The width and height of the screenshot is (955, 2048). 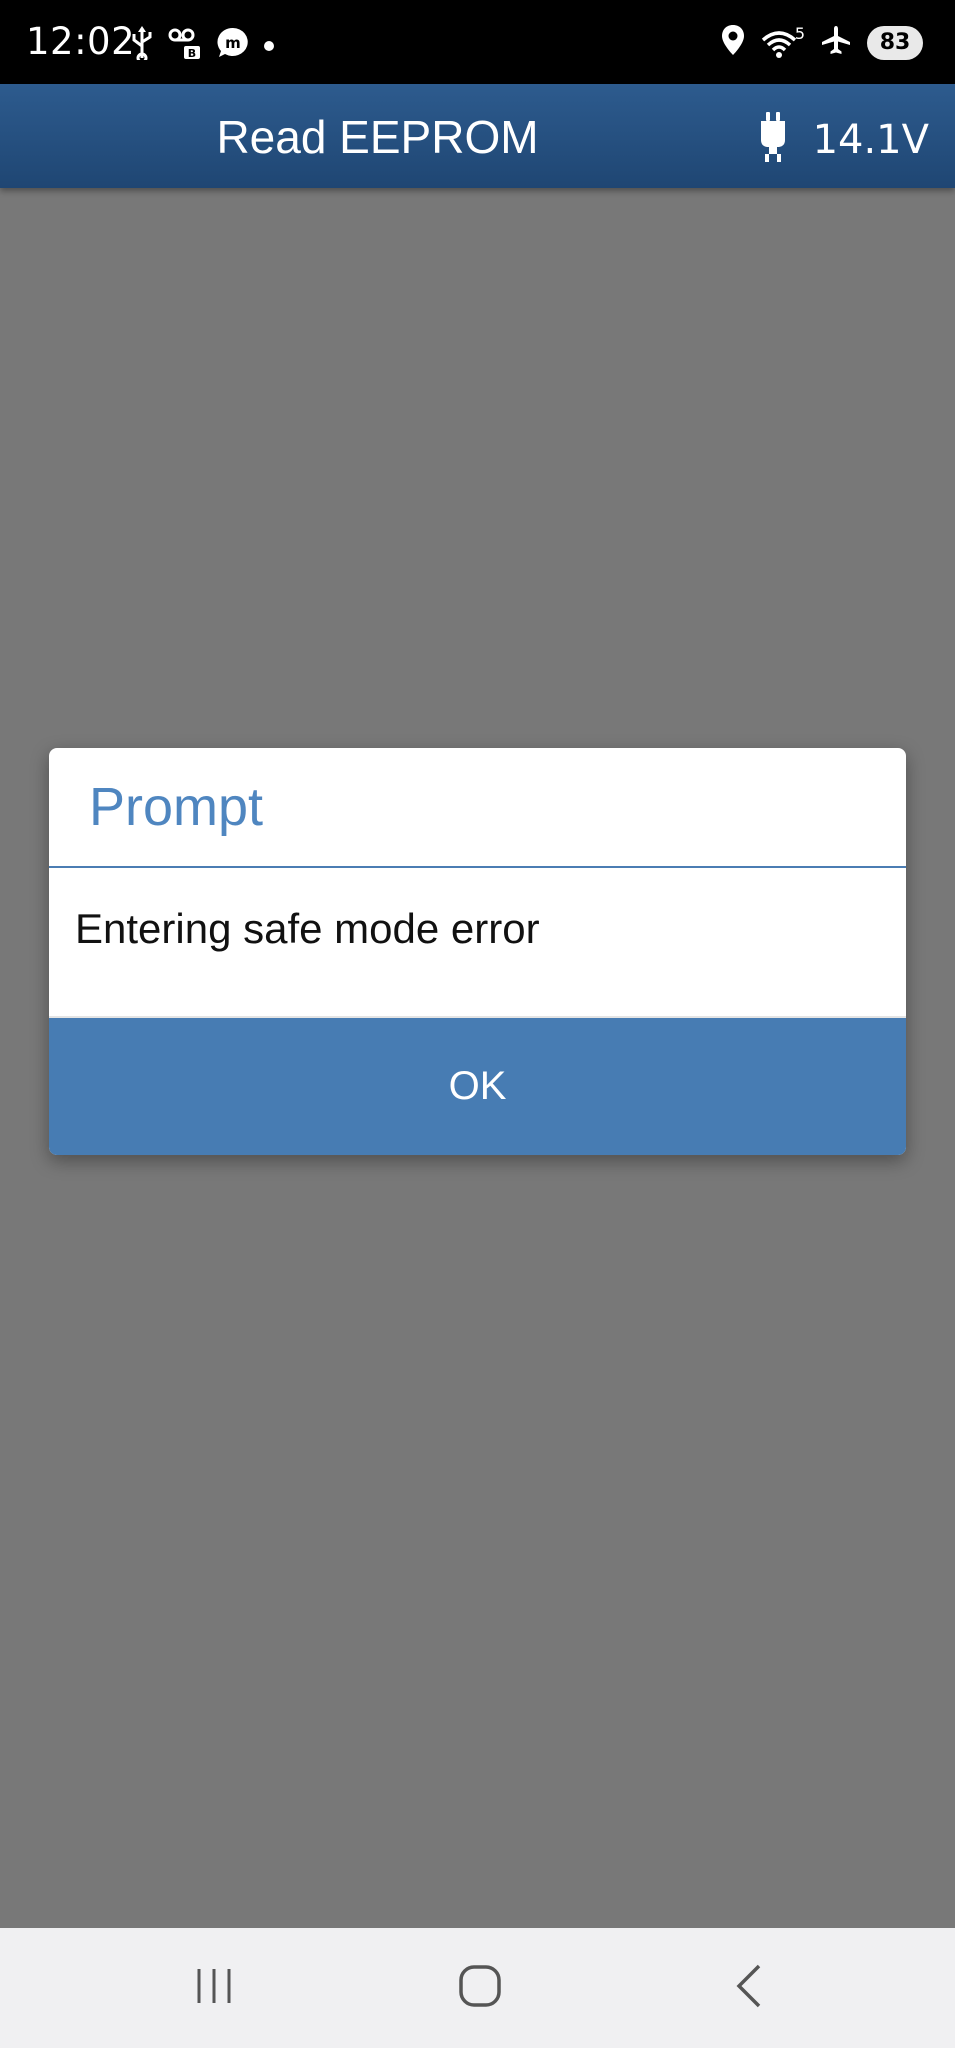 What do you see at coordinates (233, 43) in the screenshot?
I see `svg-text: m` at bounding box center [233, 43].